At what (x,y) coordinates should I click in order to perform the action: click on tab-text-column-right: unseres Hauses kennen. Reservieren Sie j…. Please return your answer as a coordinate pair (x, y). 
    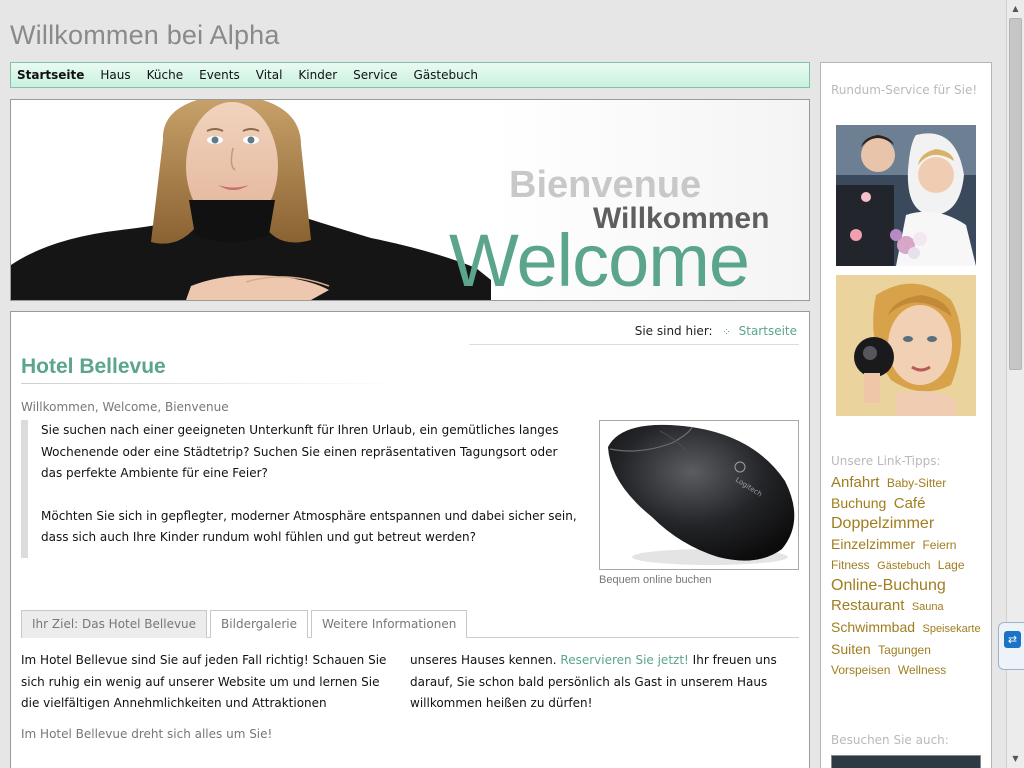
    Looking at the image, I should click on (600, 682).